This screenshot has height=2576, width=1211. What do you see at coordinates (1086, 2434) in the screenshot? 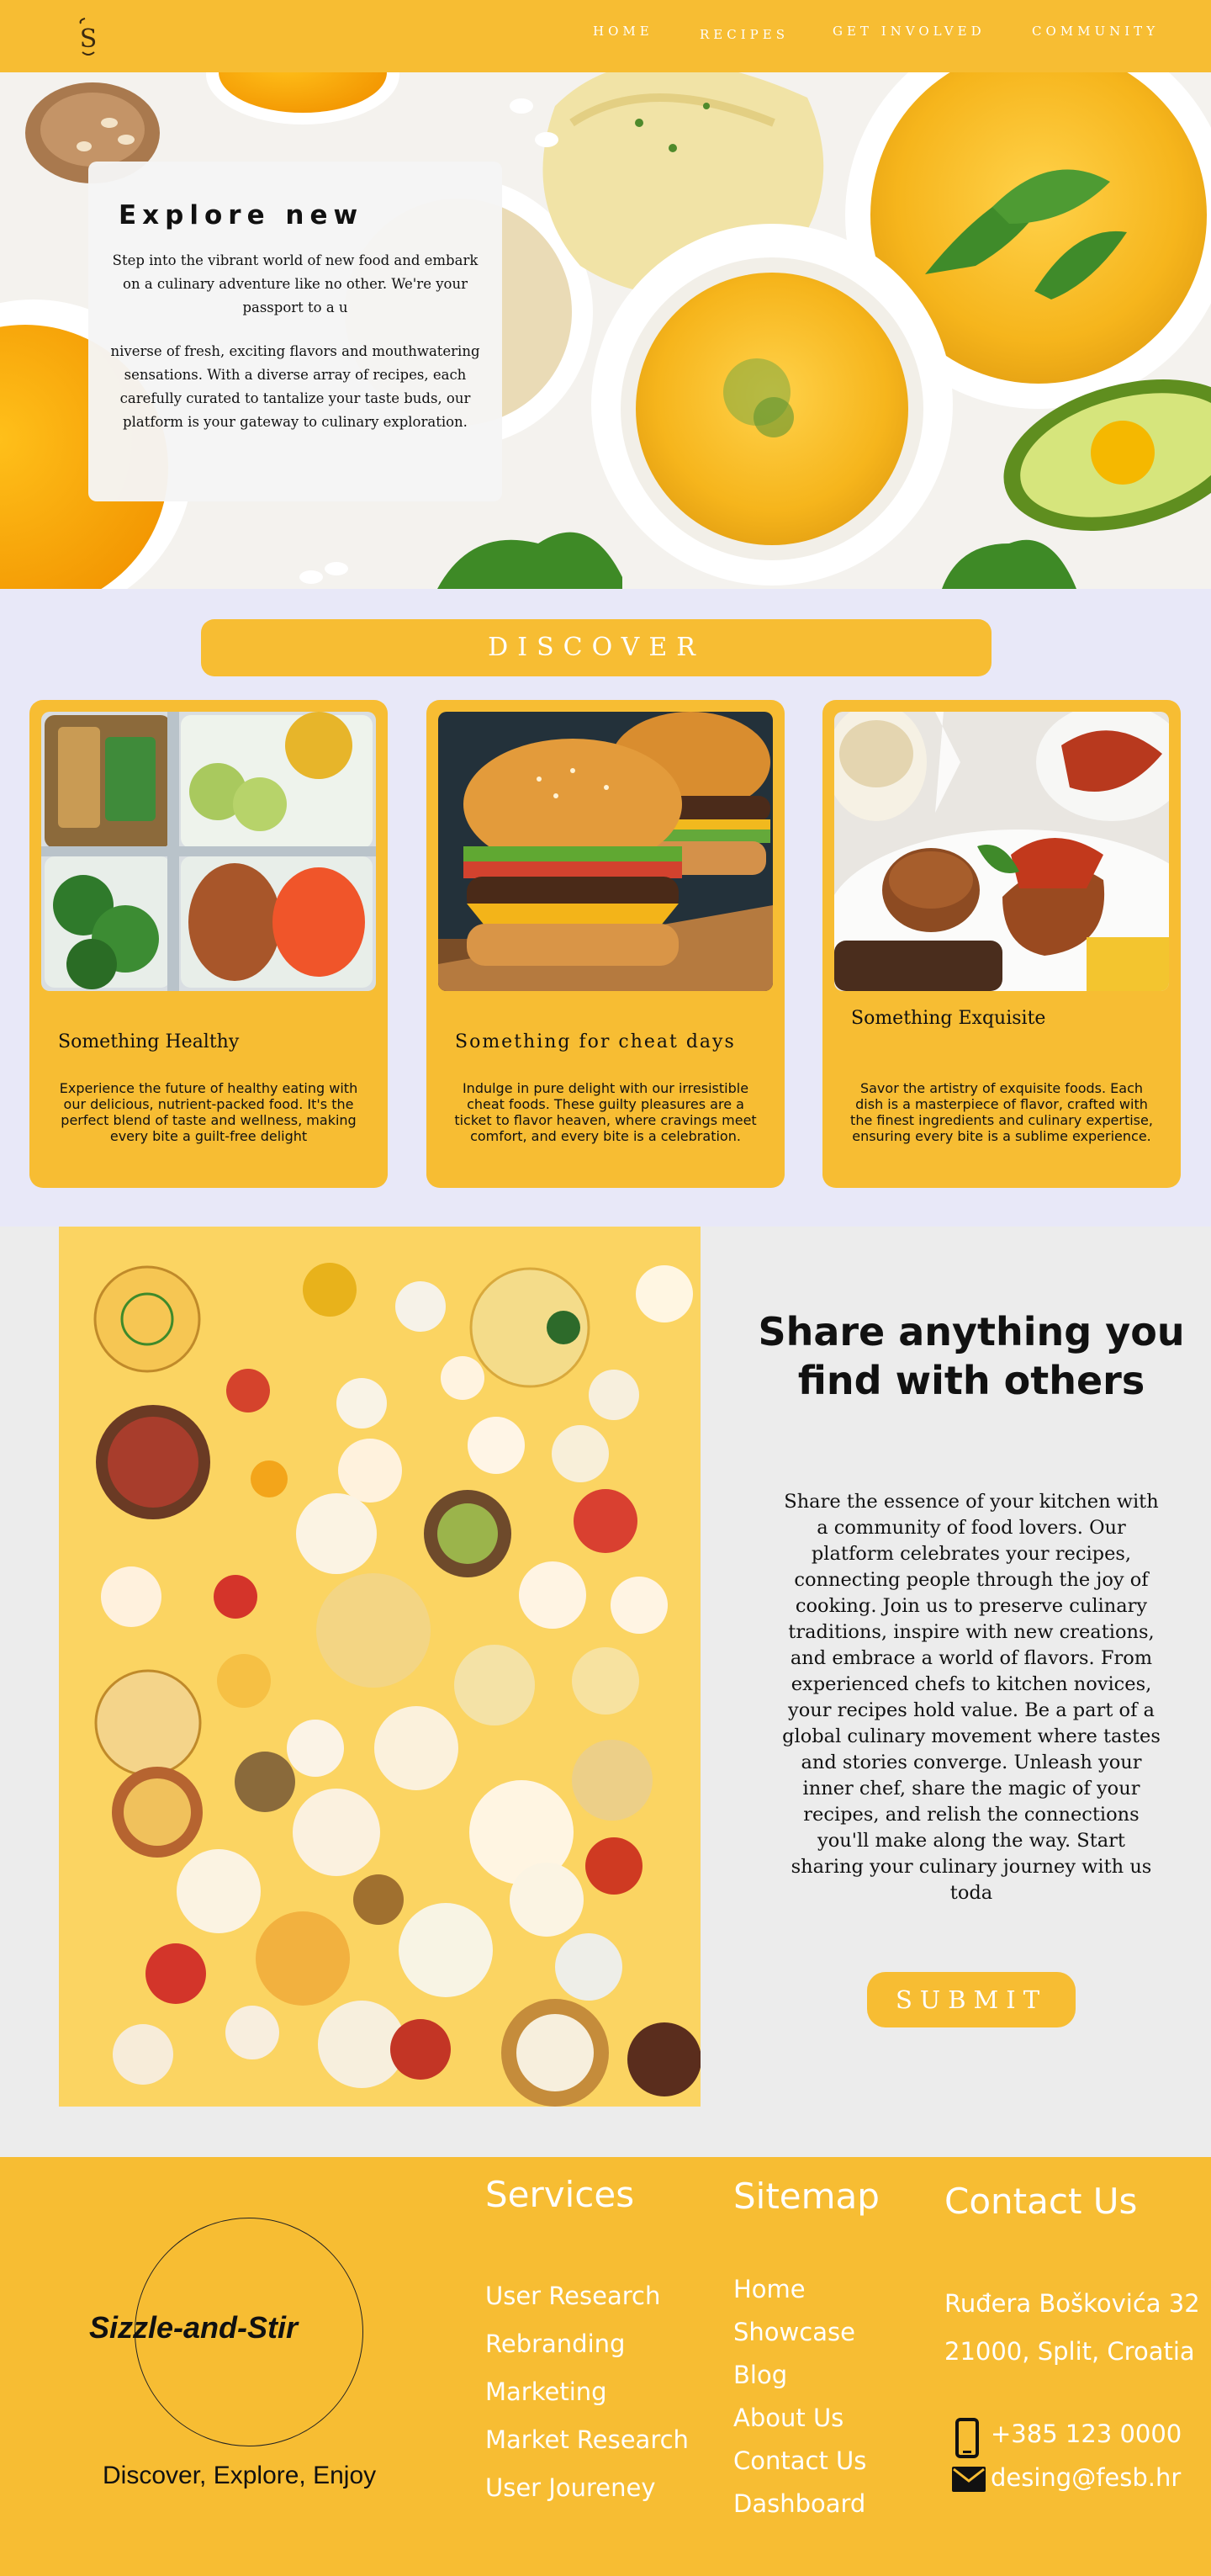
I see `contact-phone: +385 123 0000` at bounding box center [1086, 2434].